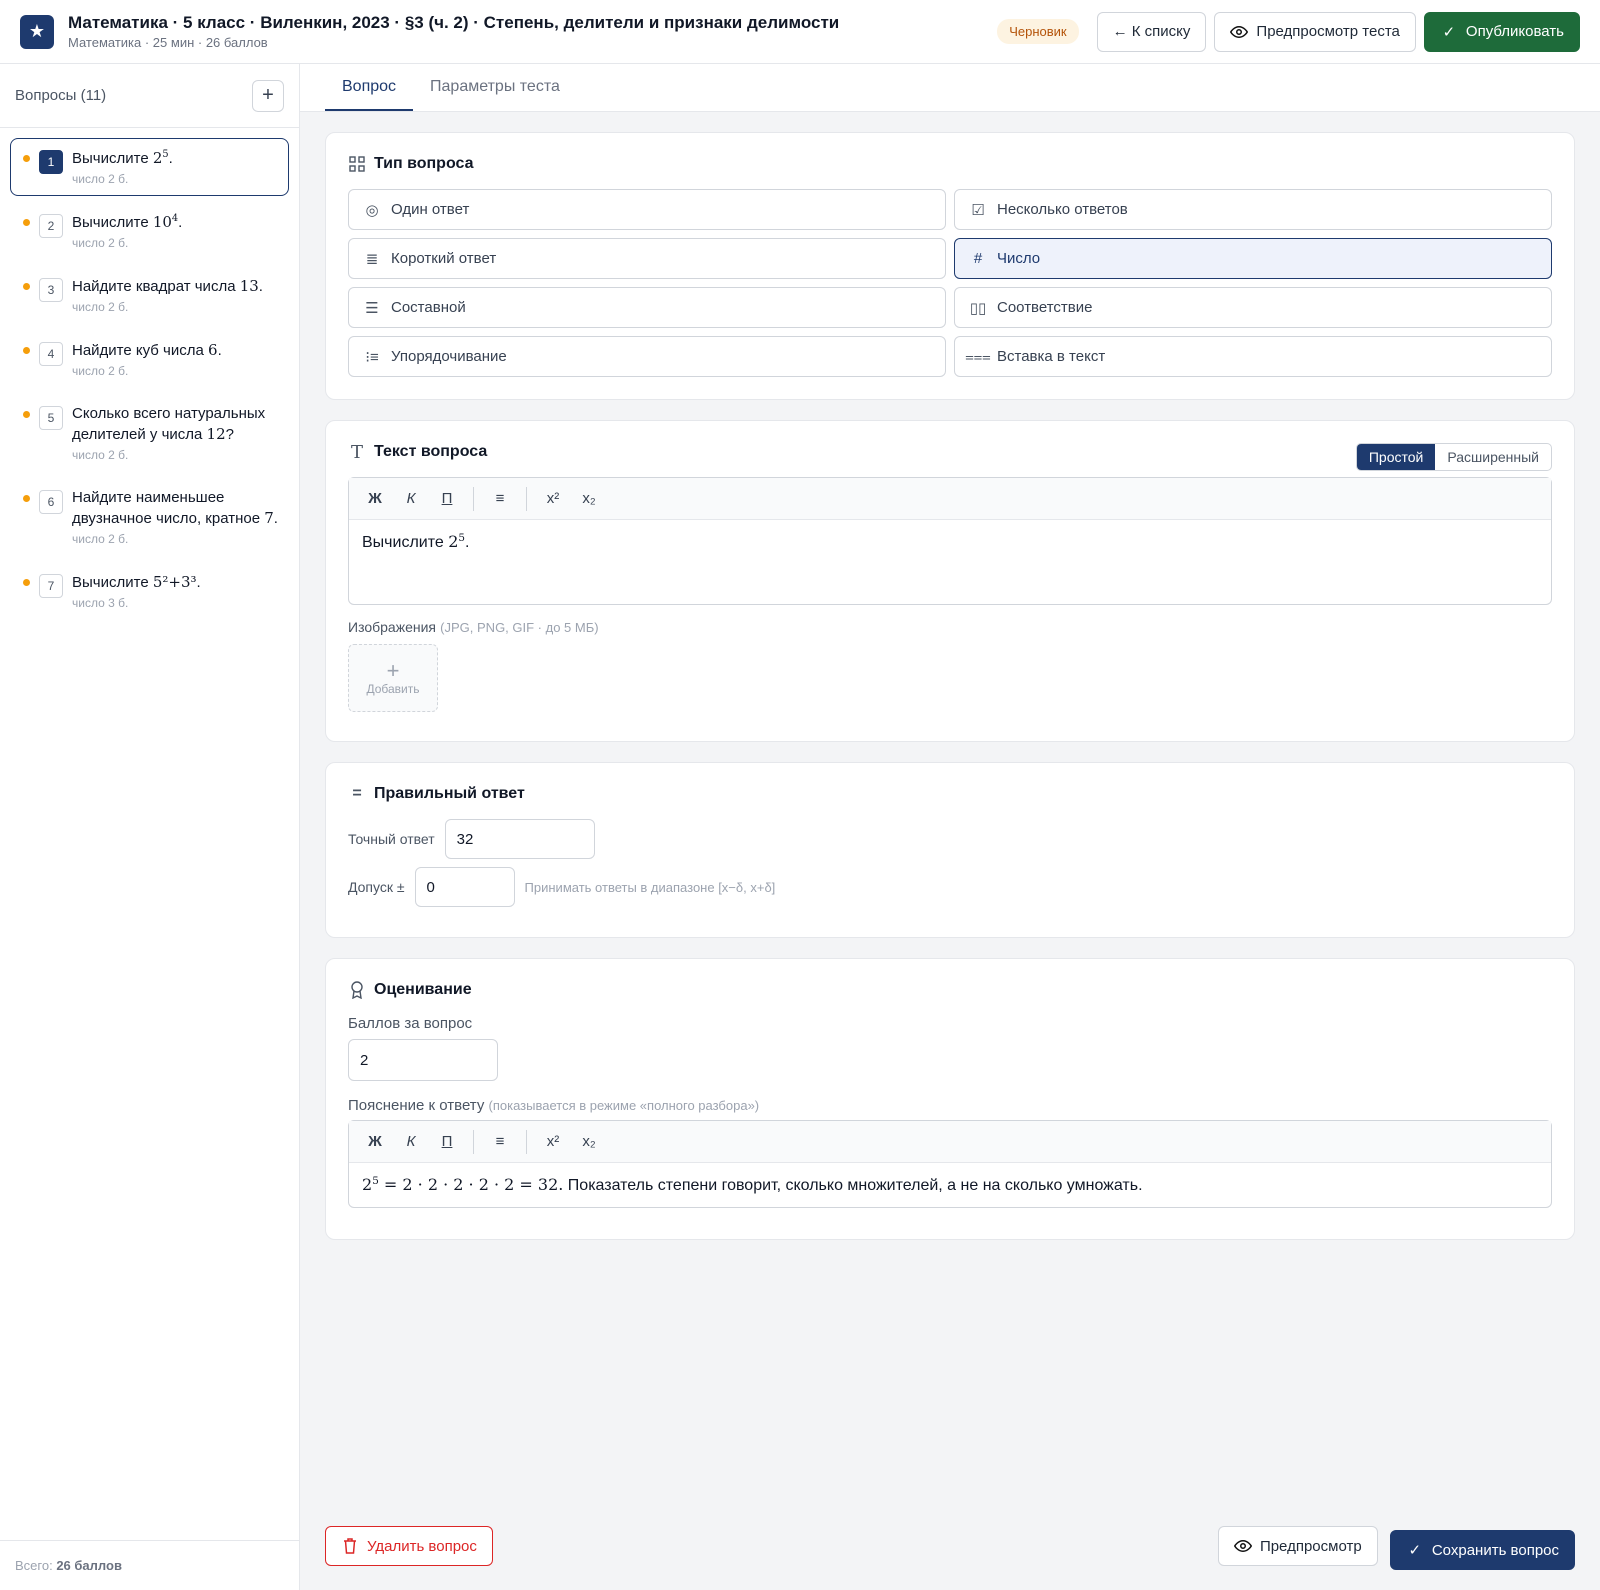 The height and width of the screenshot is (1590, 1600). Describe the element at coordinates (357, 164) in the screenshot. I see `grid-icon` at that location.